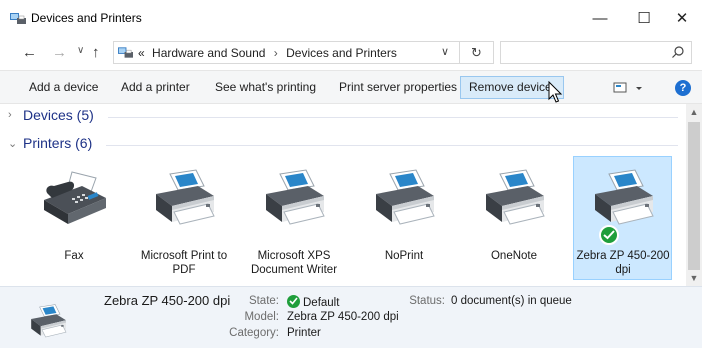 The image size is (702, 348). What do you see at coordinates (445, 51) in the screenshot?
I see `address-dropdown-icon: ∨` at bounding box center [445, 51].